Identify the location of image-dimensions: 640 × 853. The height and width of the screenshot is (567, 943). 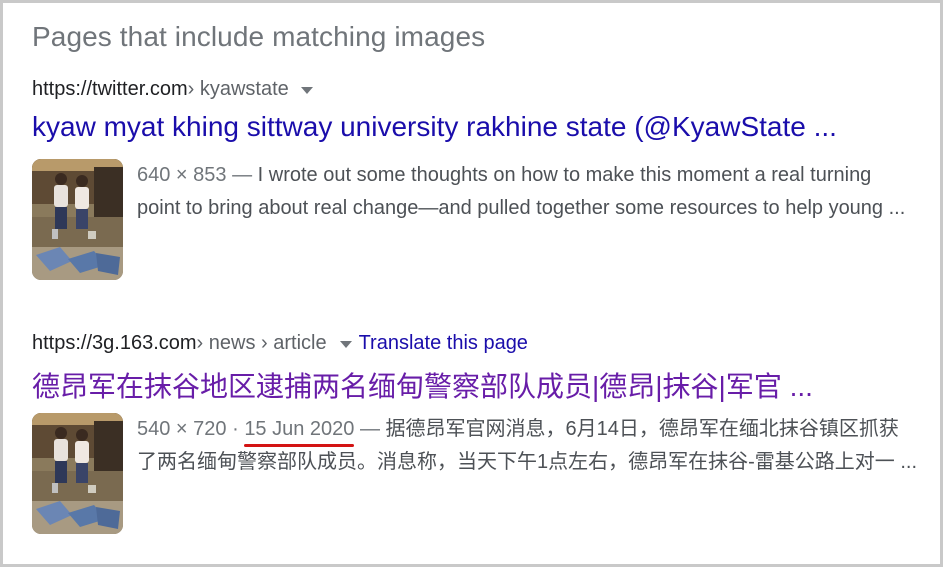
(182, 175).